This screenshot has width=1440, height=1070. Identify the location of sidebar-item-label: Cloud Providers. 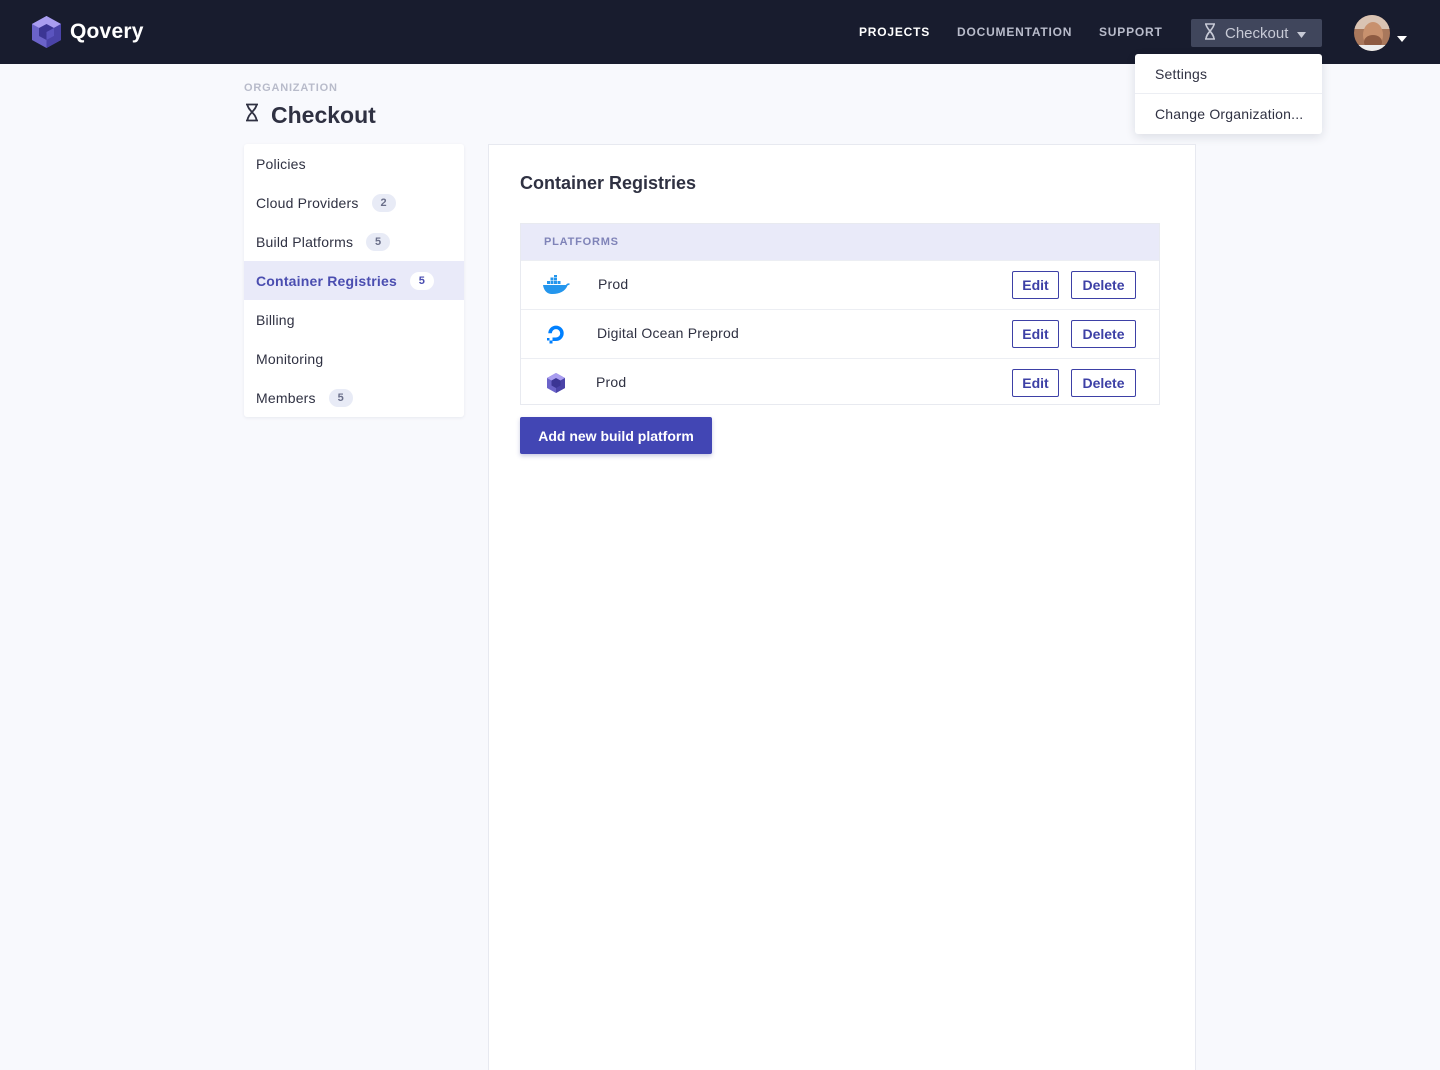
(307, 202).